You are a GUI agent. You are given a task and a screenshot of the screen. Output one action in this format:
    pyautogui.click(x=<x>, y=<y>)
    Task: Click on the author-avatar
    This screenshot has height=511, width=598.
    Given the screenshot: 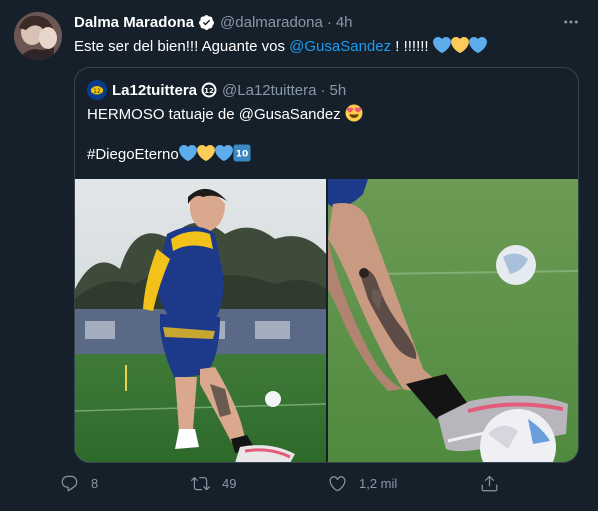 What is the action you would take?
    pyautogui.click(x=38, y=36)
    